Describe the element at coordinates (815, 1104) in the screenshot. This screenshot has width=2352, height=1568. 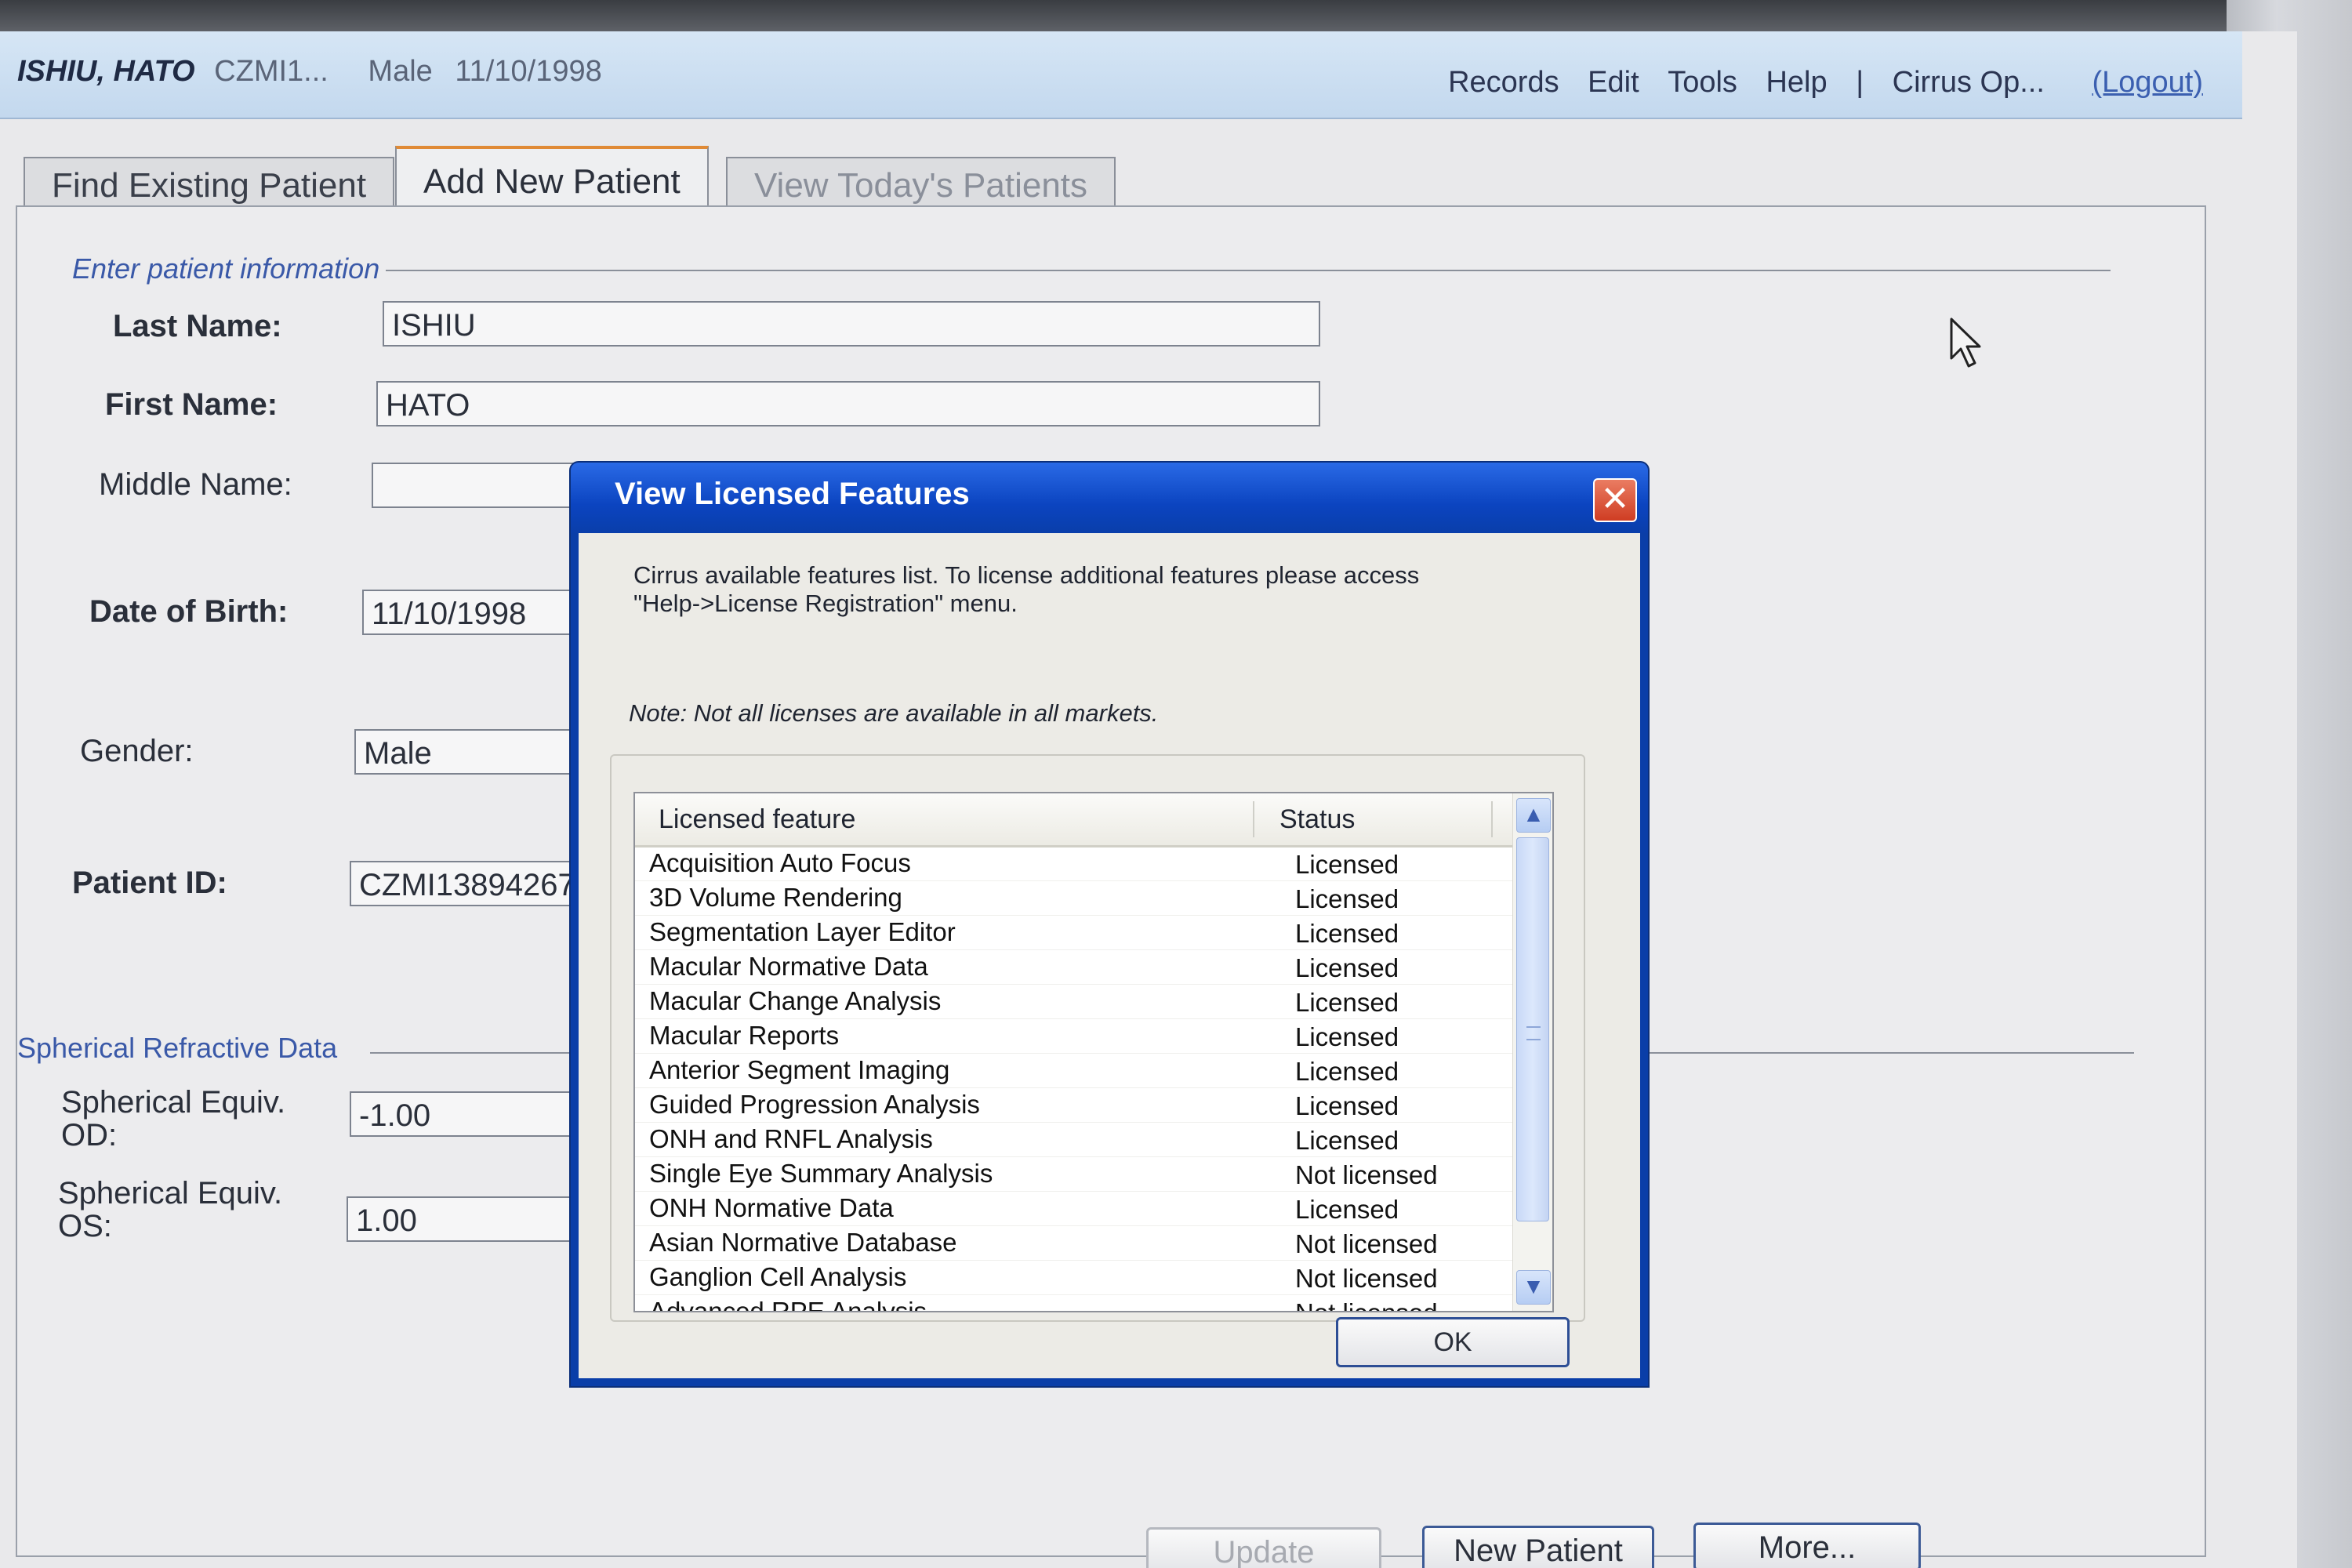
I see `feature-name: Guided Progression Analysis` at that location.